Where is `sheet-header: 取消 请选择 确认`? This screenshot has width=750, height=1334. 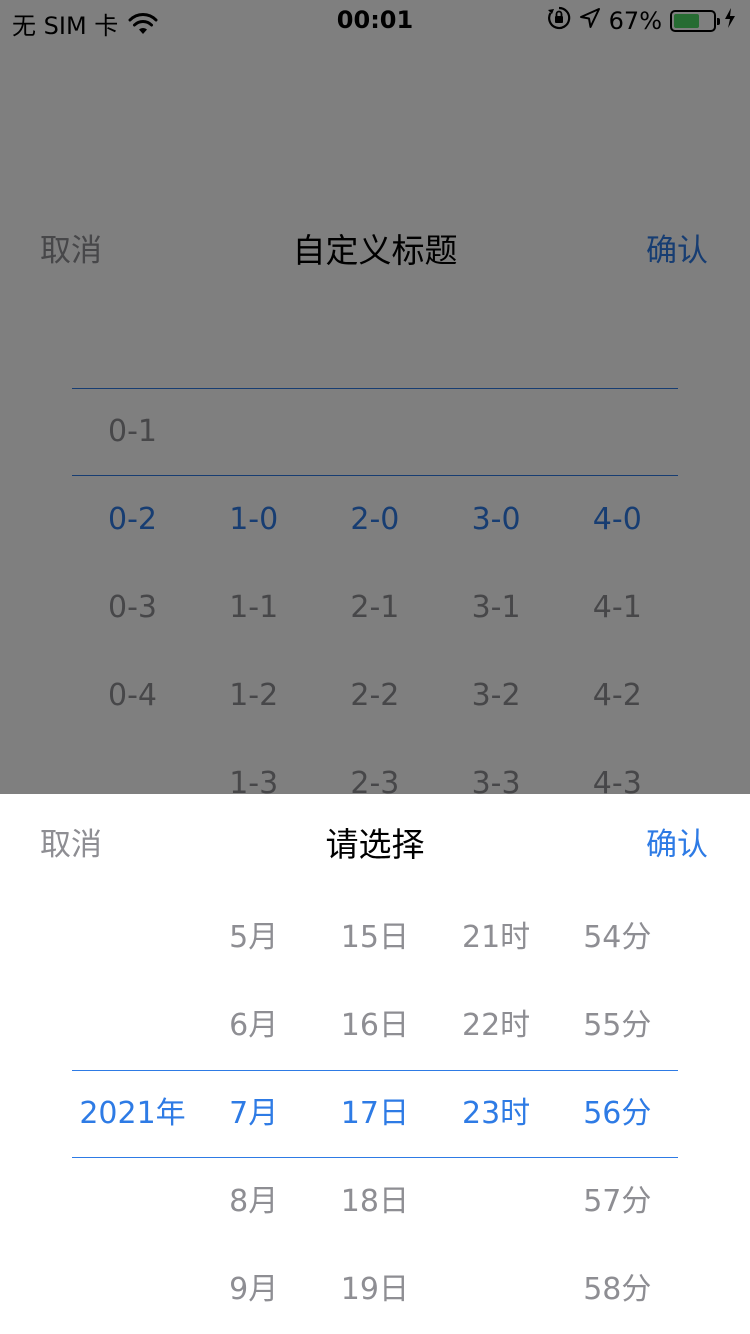
sheet-header: 取消 请选择 确认 is located at coordinates (375, 845).